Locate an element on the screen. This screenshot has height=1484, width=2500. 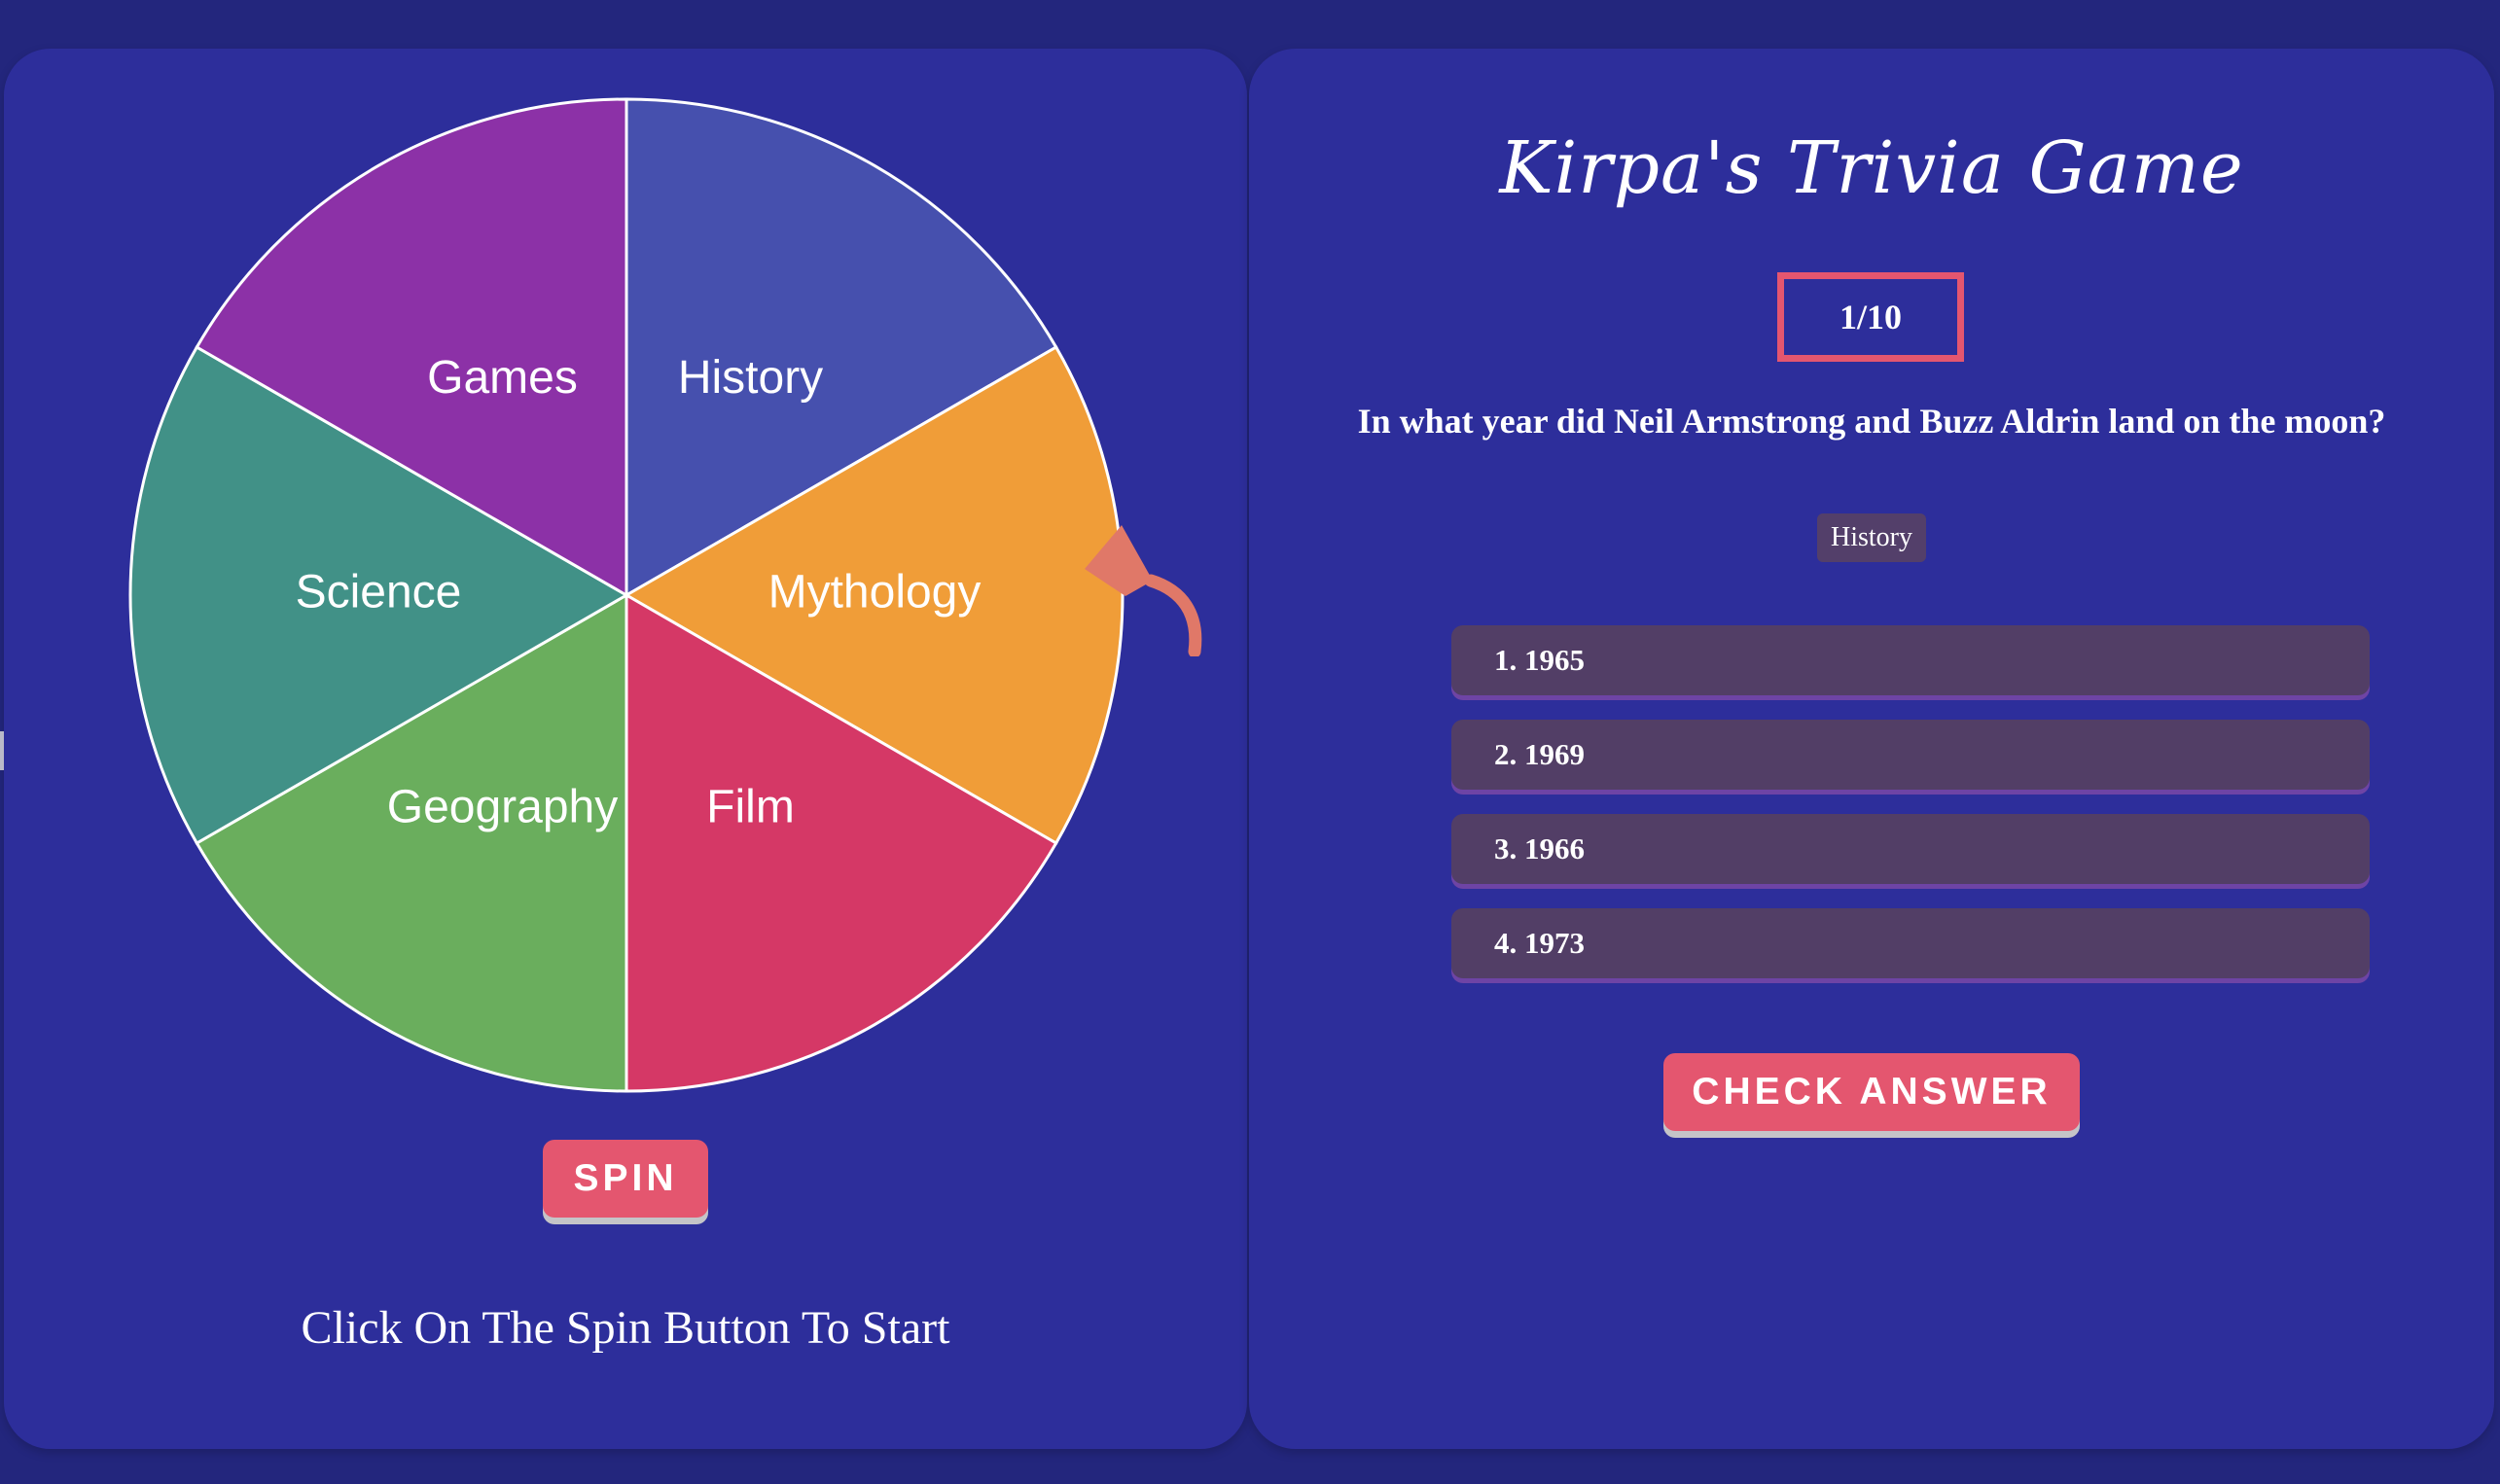
wheel-label-geography: Geography is located at coordinates (503, 808).